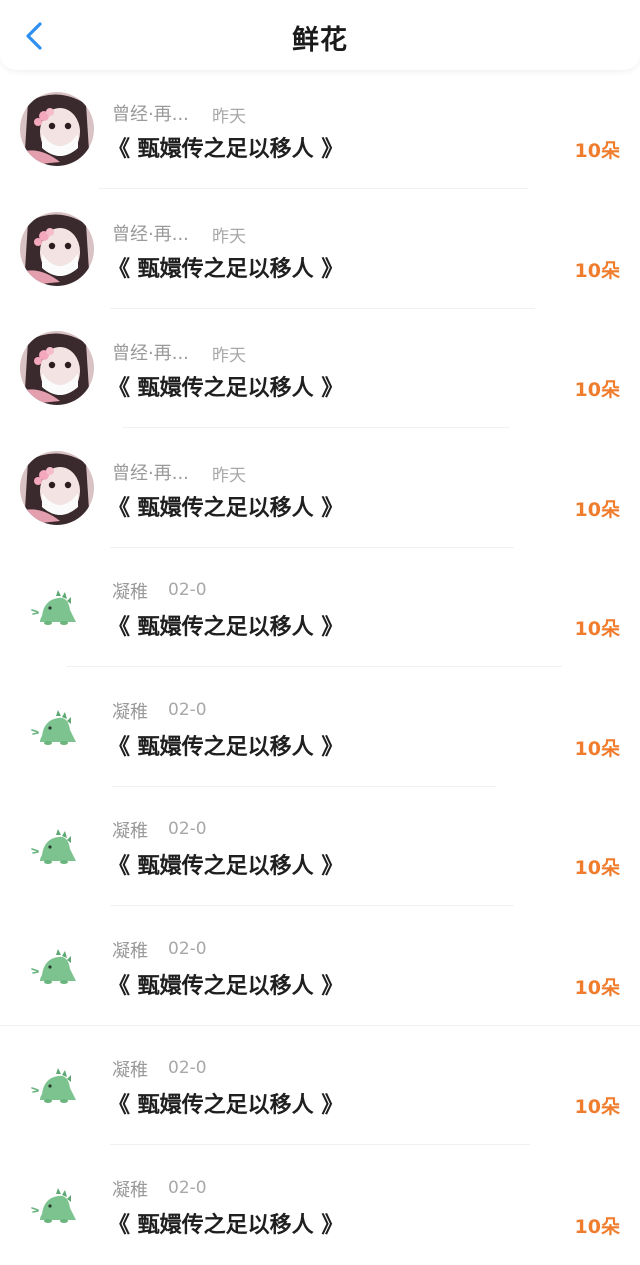 The height and width of the screenshot is (1265, 640). Describe the element at coordinates (320, 37) in the screenshot. I see `page-title: 鲜花` at that location.